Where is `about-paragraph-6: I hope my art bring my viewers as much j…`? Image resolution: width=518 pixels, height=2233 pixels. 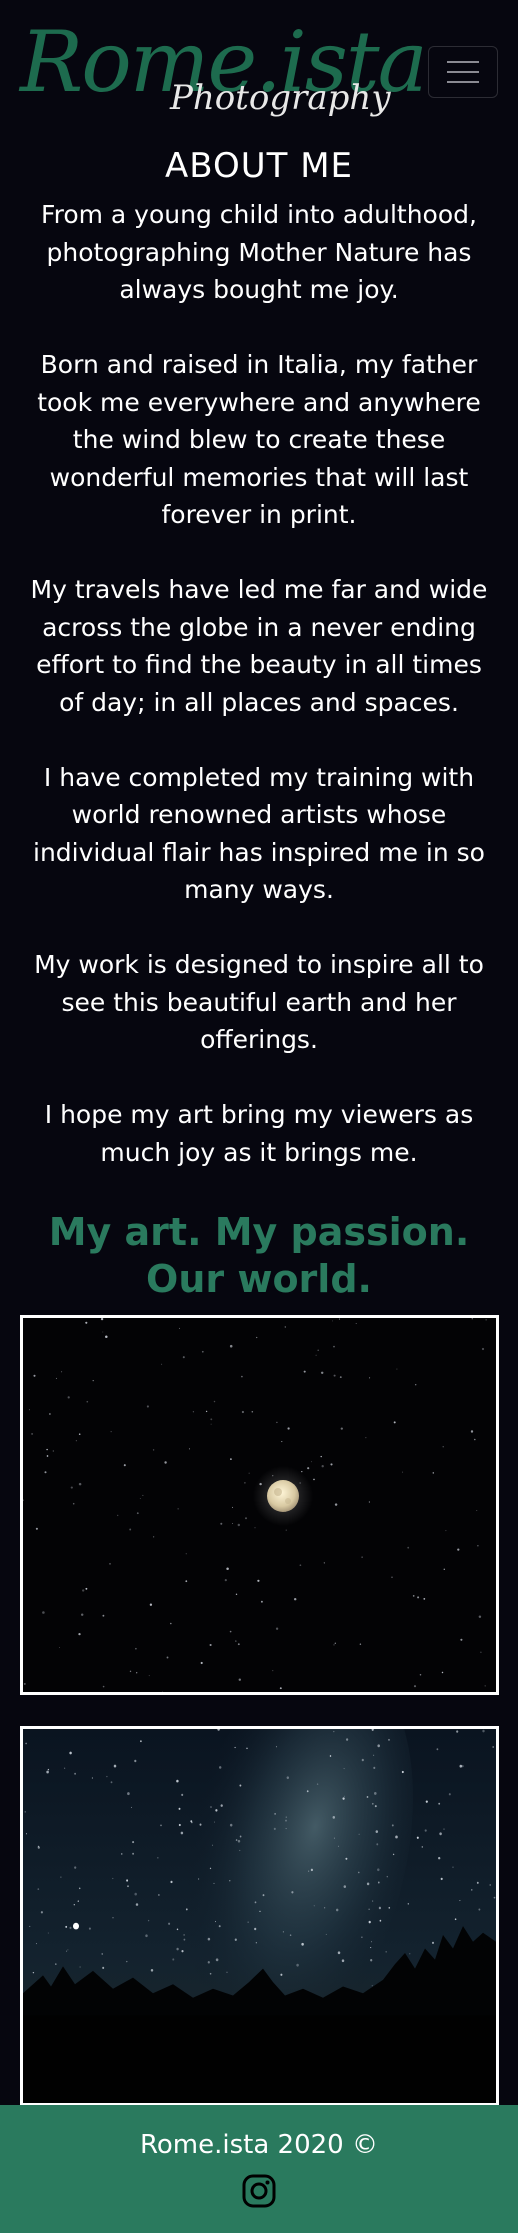 about-paragraph-6: I hope my art bring my viewers as much j… is located at coordinates (259, 1133).